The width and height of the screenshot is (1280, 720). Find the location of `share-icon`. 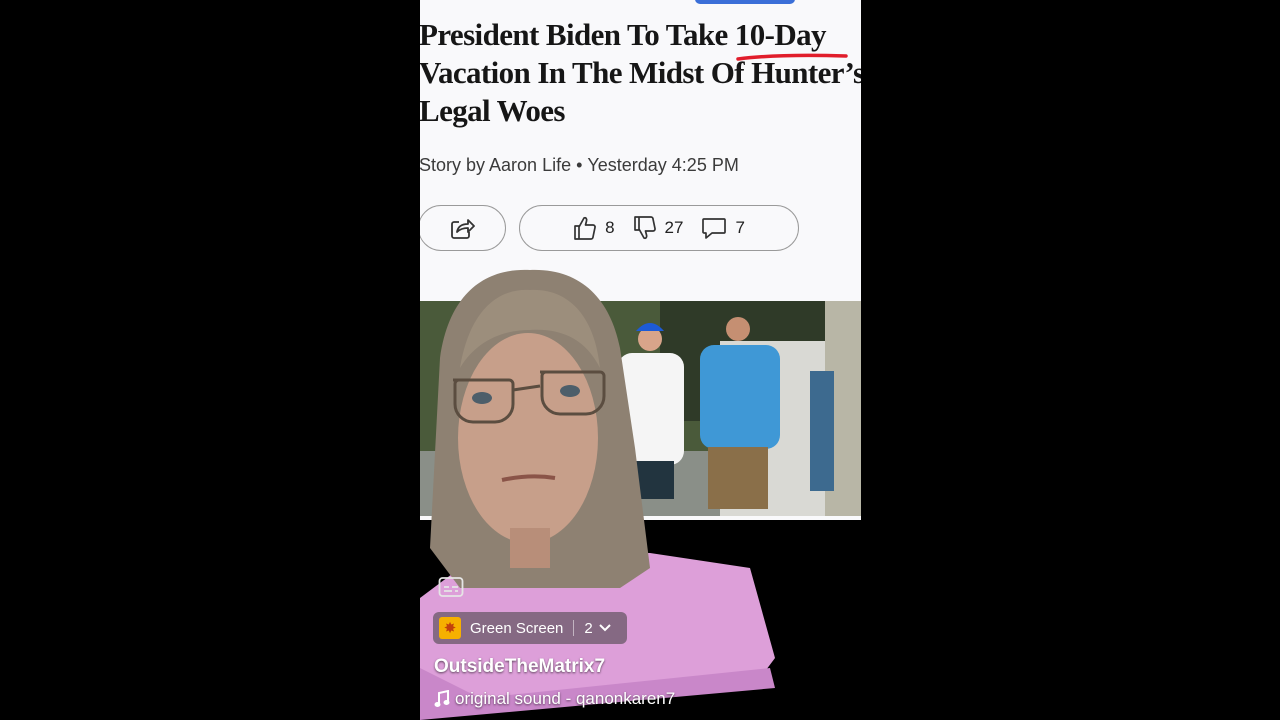

share-icon is located at coordinates (463, 229).